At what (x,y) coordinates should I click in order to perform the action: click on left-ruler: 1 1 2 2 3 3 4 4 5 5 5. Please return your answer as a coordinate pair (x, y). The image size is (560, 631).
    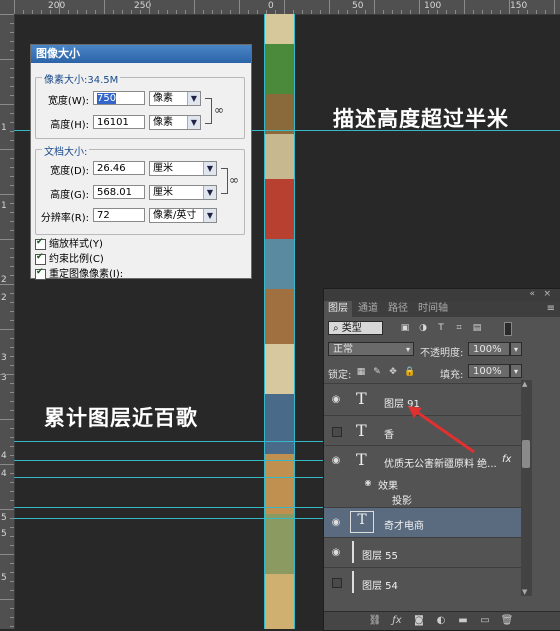
    Looking at the image, I should click on (7, 321).